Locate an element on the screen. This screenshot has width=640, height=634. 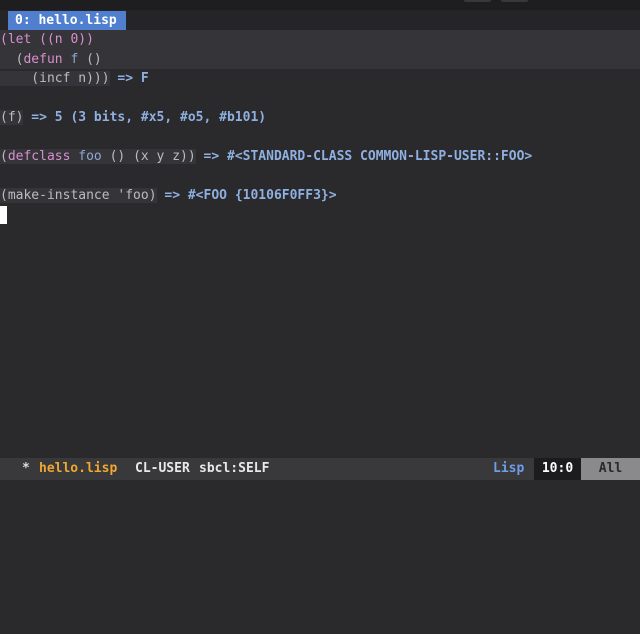
eval-result: => #<FOO {10106F0FF3}> is located at coordinates (246, 195).